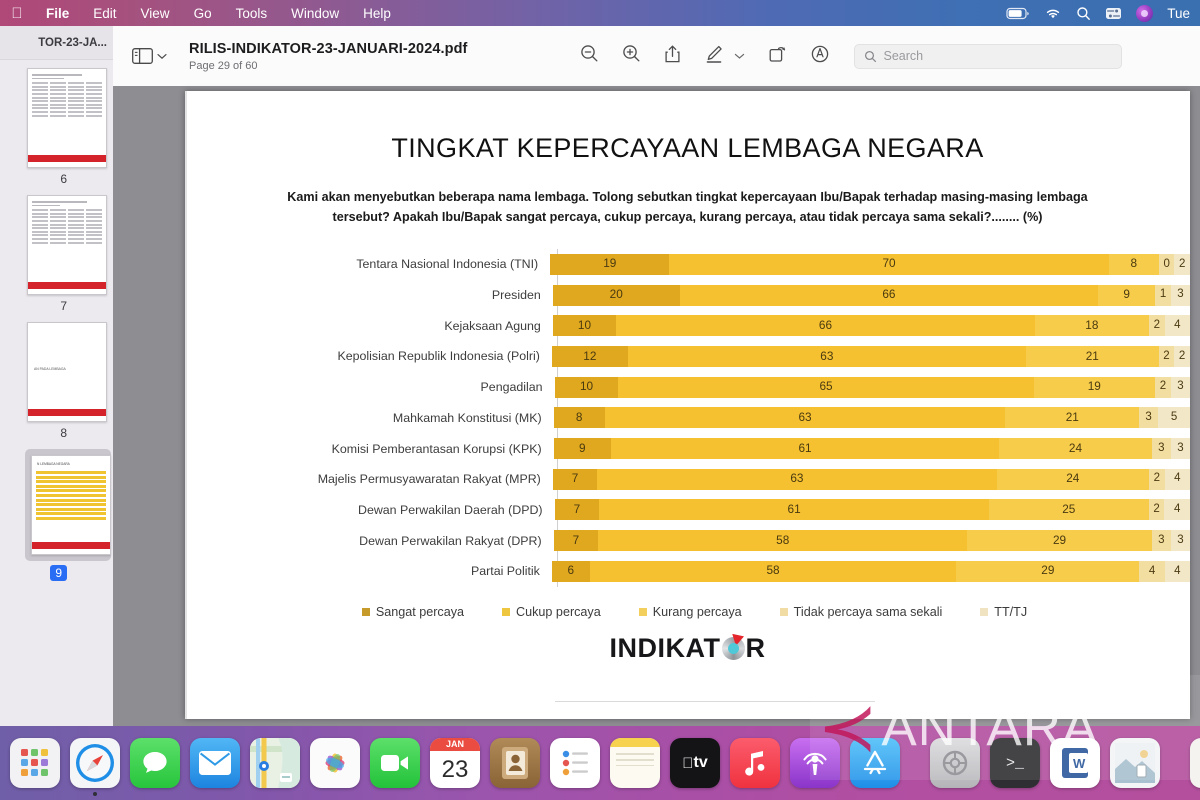 This screenshot has height=800, width=1200. What do you see at coordinates (412, 612) in the screenshot?
I see `legend-item-sangat-percaya: Sangat percaya` at bounding box center [412, 612].